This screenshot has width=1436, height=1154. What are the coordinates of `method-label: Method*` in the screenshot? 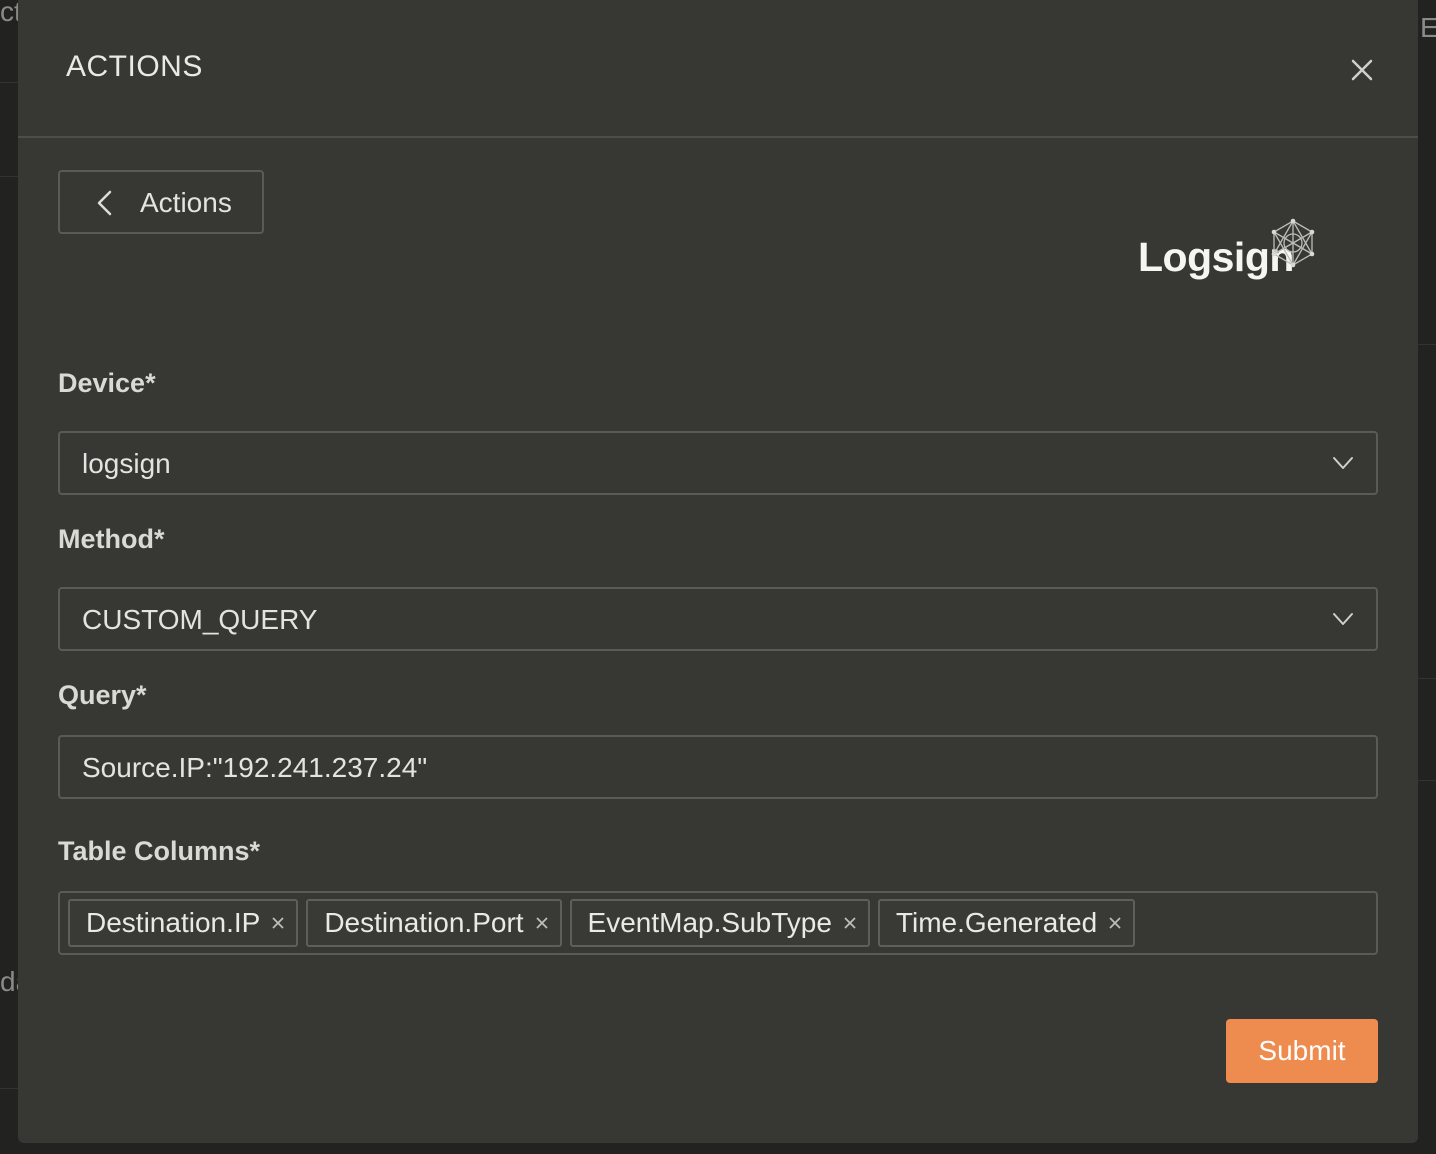 It's located at (111, 539).